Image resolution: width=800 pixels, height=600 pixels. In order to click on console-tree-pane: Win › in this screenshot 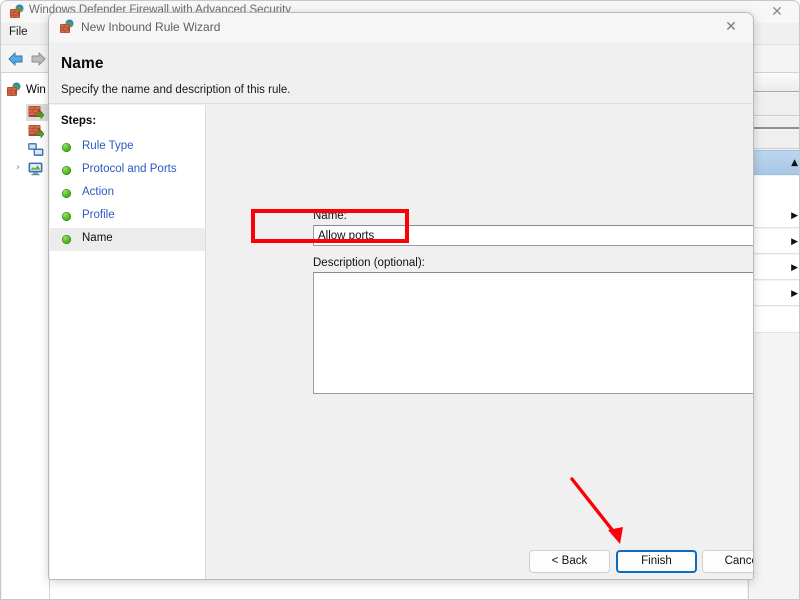, I will do `click(25, 336)`.